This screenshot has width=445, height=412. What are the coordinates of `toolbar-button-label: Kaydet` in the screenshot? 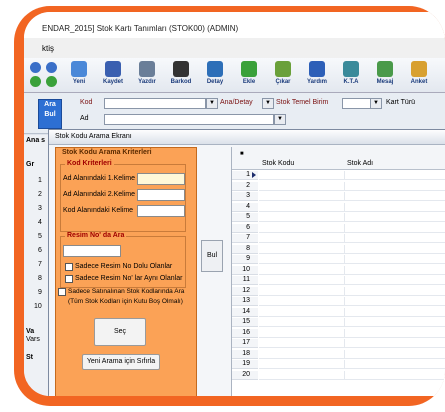 It's located at (112, 82).